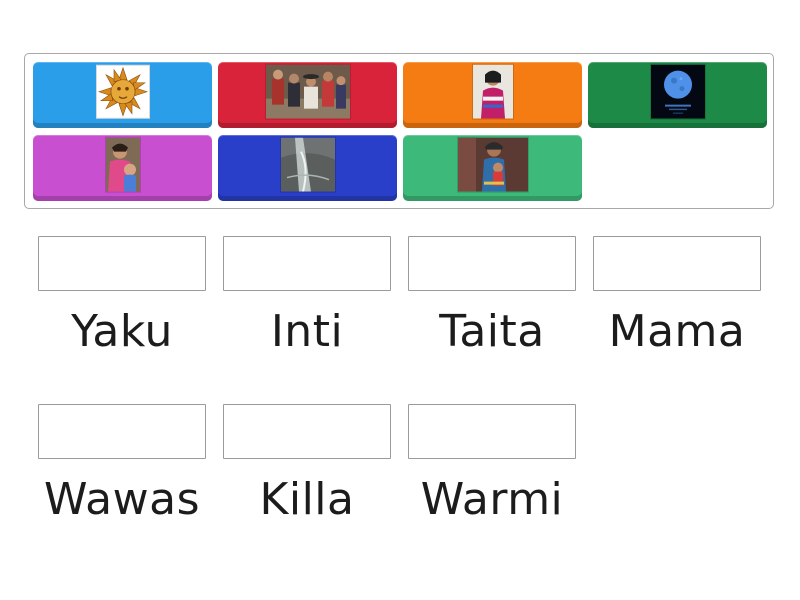 Image resolution: width=800 pixels, height=600 pixels. Describe the element at coordinates (122, 91) in the screenshot. I see `sun-image` at that location.